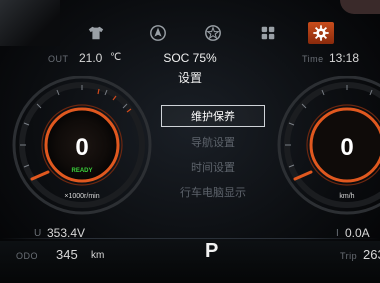  What do you see at coordinates (27, 256) in the screenshot?
I see `odometer-label: ODO` at bounding box center [27, 256].